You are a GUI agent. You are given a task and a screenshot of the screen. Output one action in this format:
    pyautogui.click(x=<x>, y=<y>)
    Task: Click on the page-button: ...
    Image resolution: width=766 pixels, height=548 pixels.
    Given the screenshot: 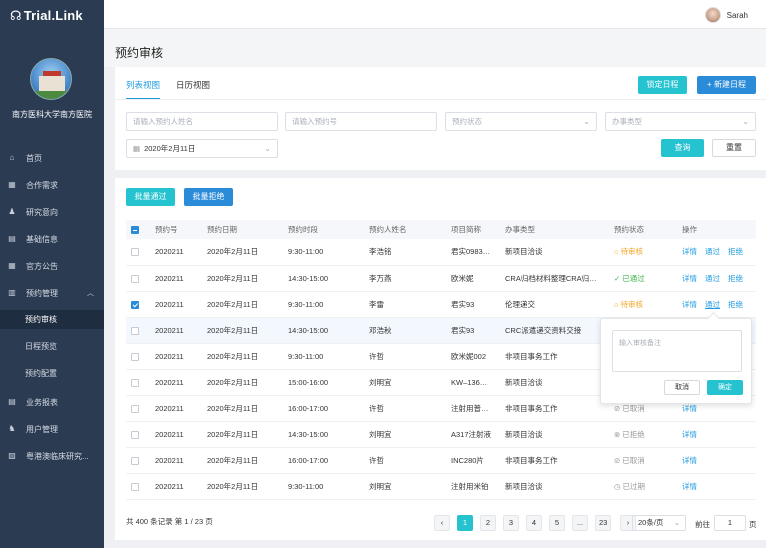 What is the action you would take?
    pyautogui.click(x=580, y=523)
    